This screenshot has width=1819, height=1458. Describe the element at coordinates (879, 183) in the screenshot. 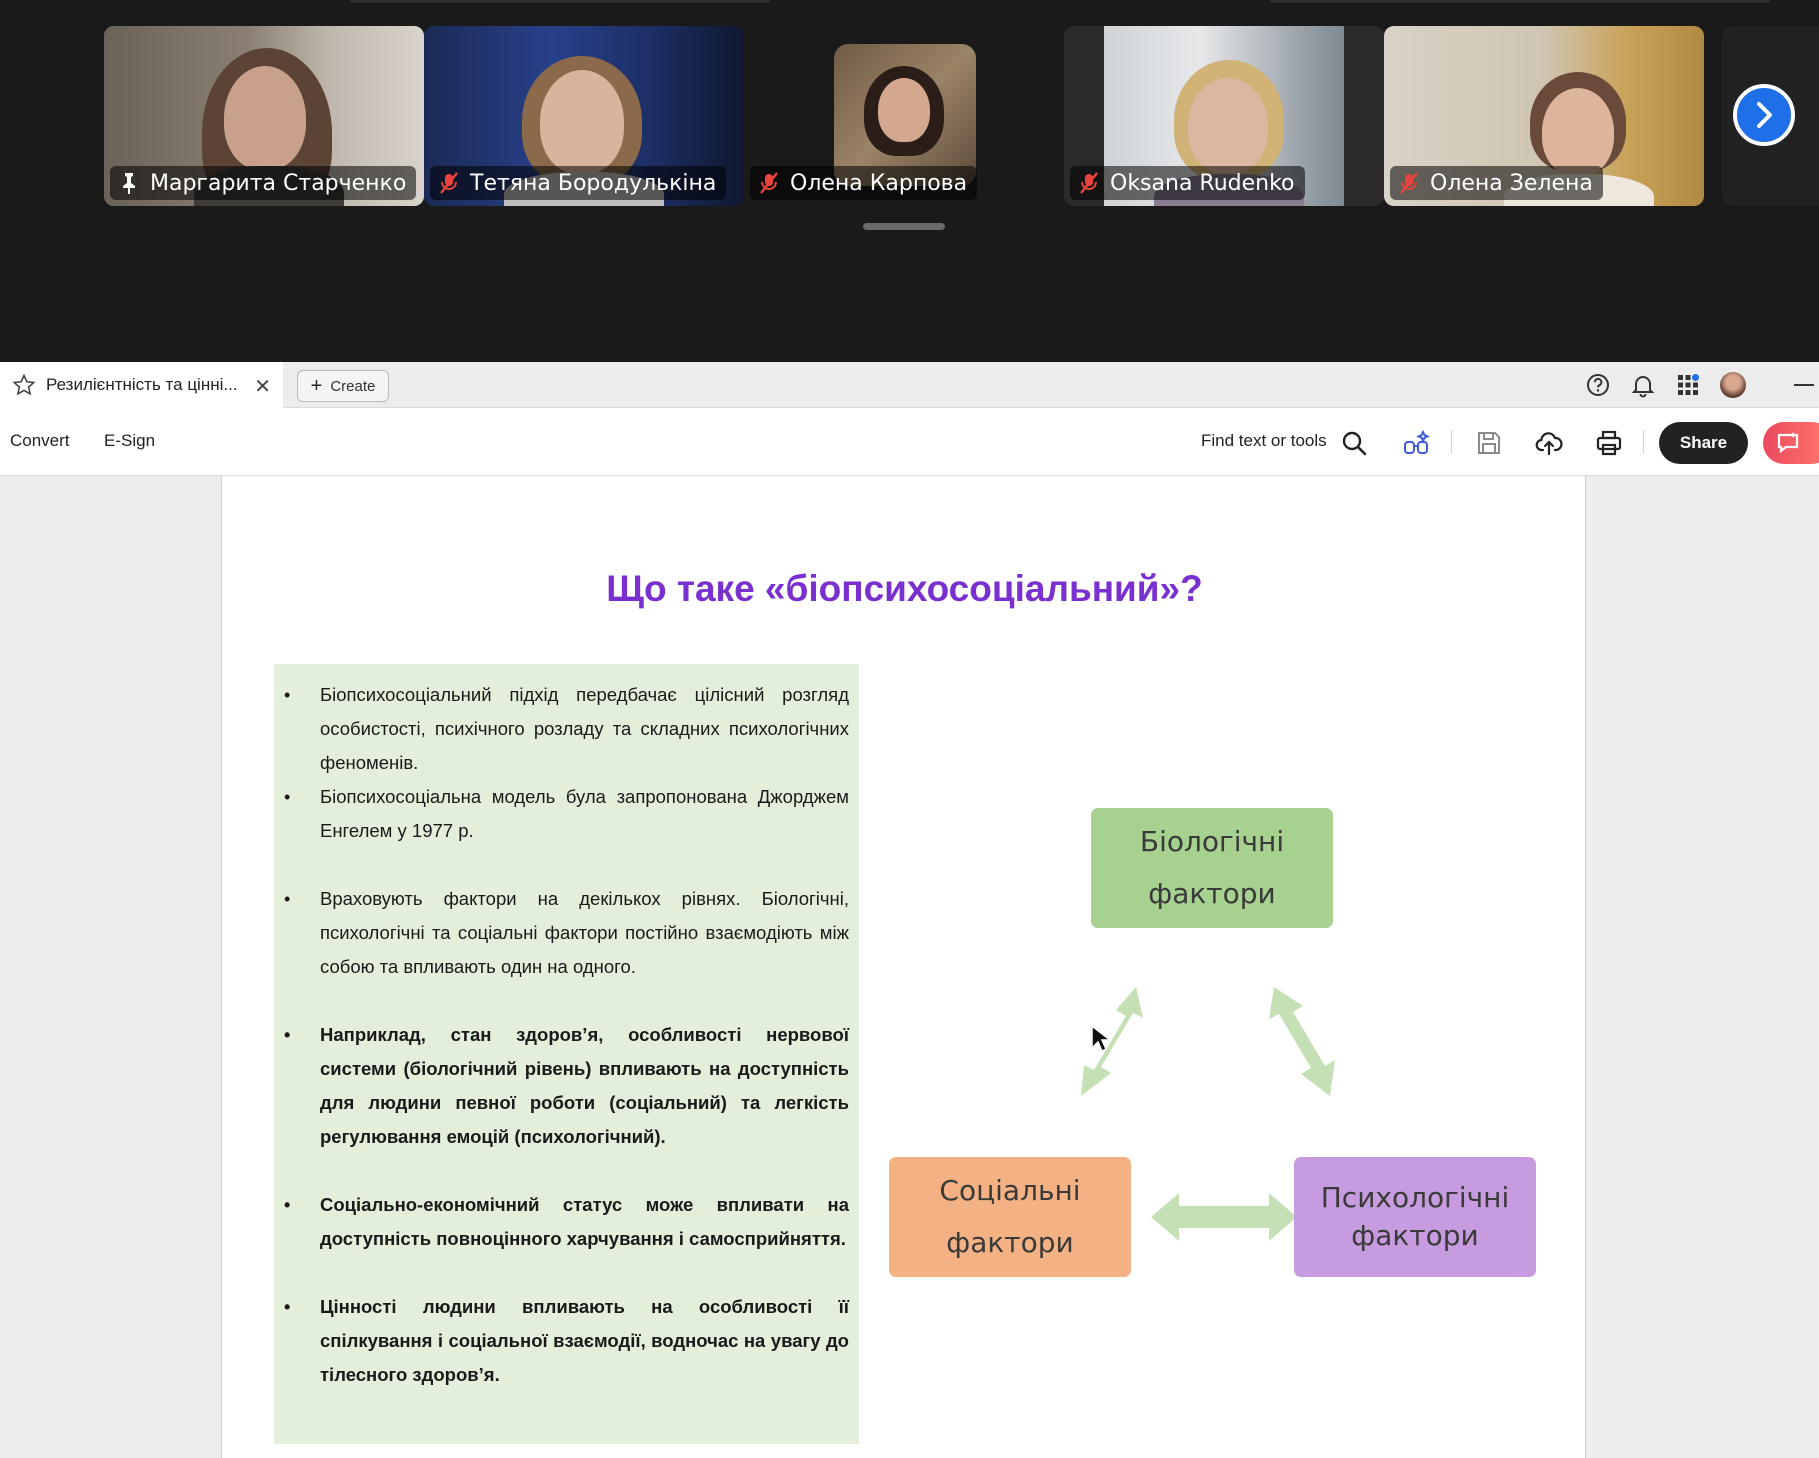

I see `participant-name: Олена Карпова` at that location.